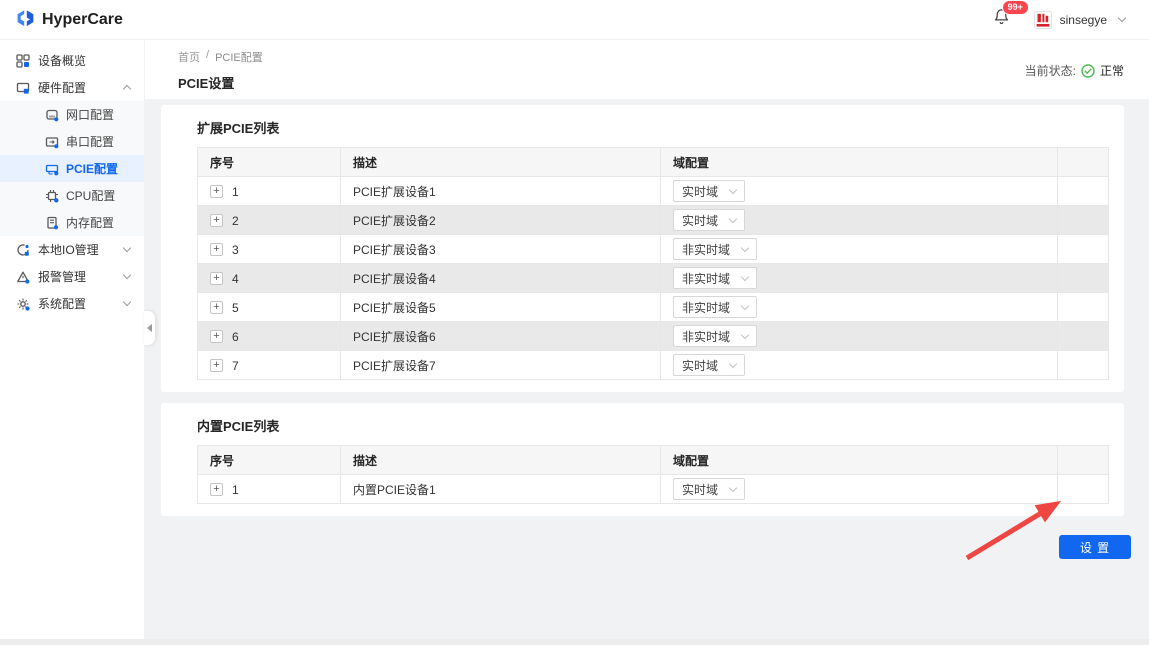  What do you see at coordinates (72, 249) in the screenshot?
I see `sidebar-item-local-io-management: 本地IO管理` at bounding box center [72, 249].